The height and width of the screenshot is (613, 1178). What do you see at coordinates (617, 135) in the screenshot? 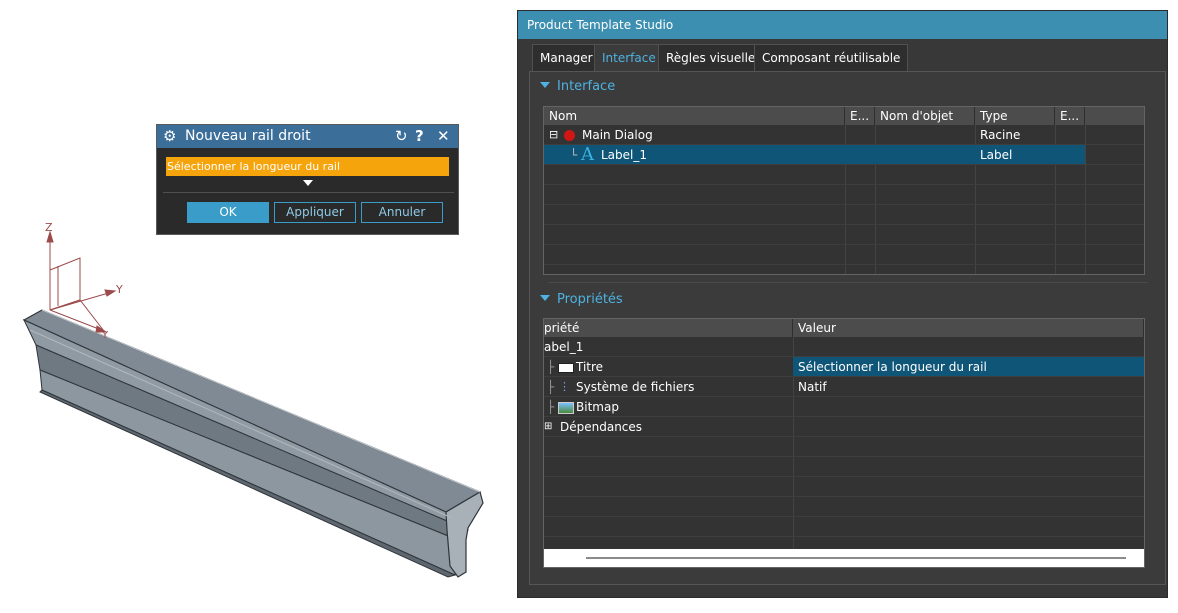
I see `tree-item-name: Main Dialog` at bounding box center [617, 135].